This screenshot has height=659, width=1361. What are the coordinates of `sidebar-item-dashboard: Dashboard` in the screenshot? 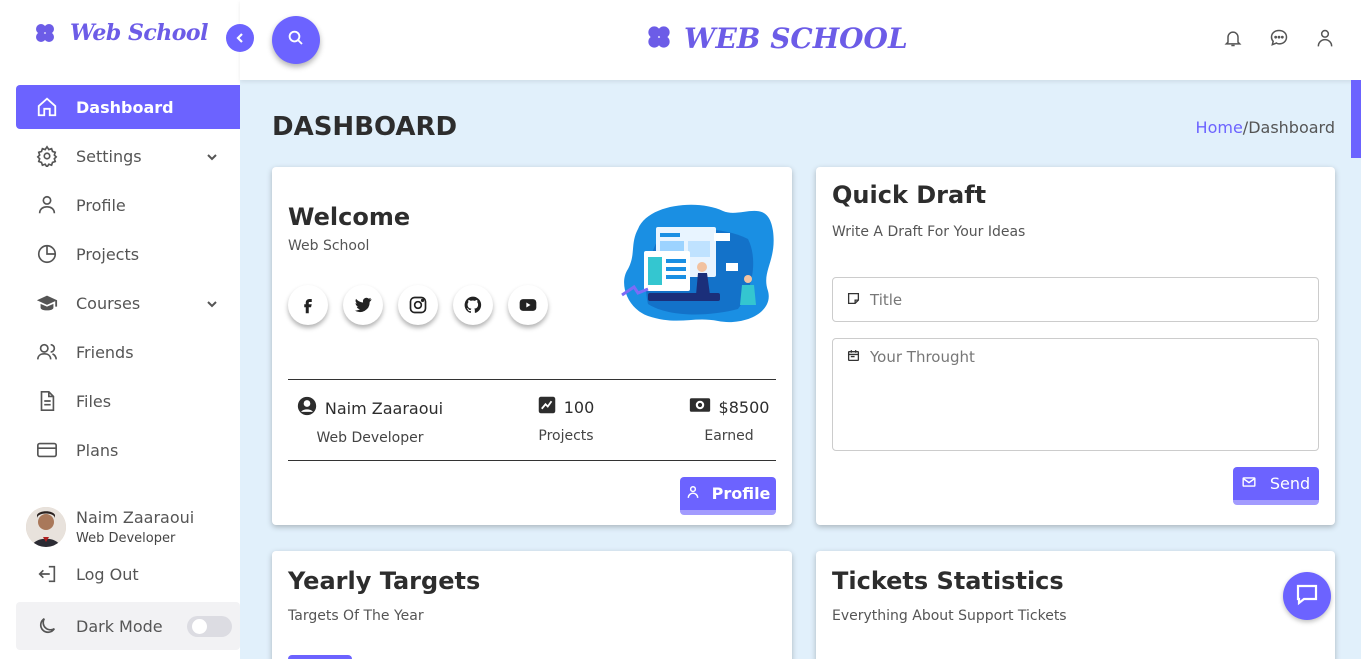 It's located at (128, 107).